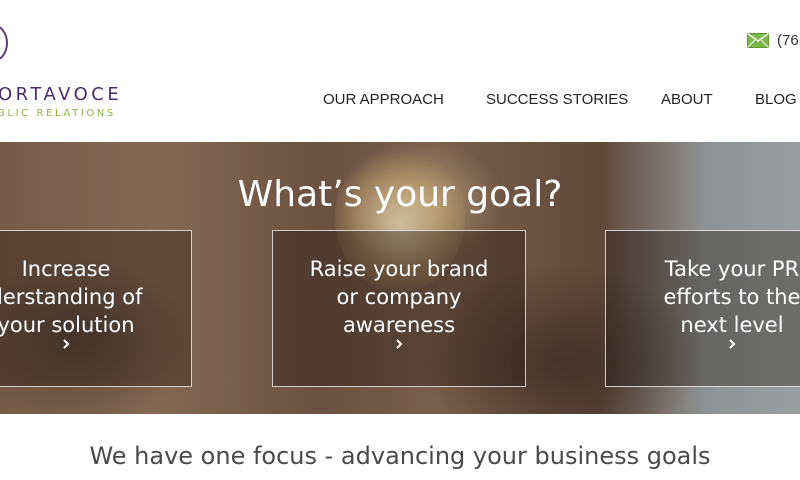 This screenshot has width=800, height=480. I want to click on hero-title: What’s your goal?, so click(400, 194).